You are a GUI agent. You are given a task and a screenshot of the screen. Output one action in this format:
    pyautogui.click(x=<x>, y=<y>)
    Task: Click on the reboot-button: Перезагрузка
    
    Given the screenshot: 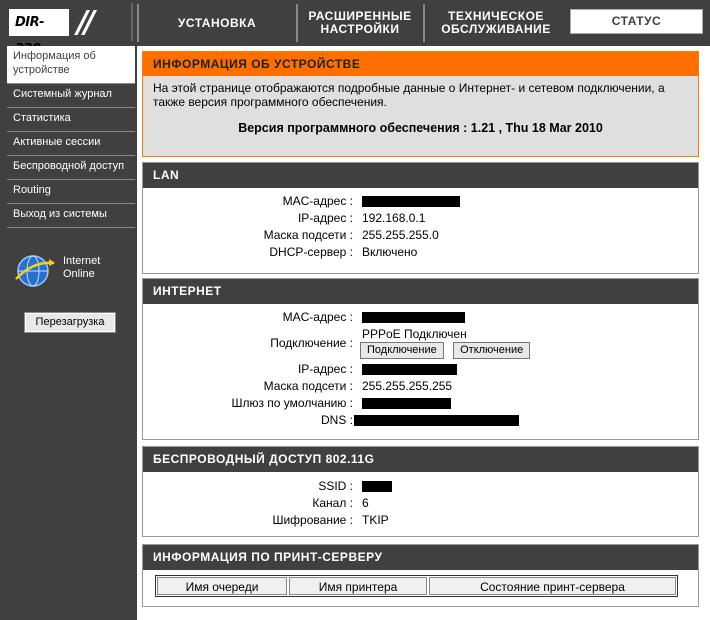 What is the action you would take?
    pyautogui.click(x=70, y=322)
    